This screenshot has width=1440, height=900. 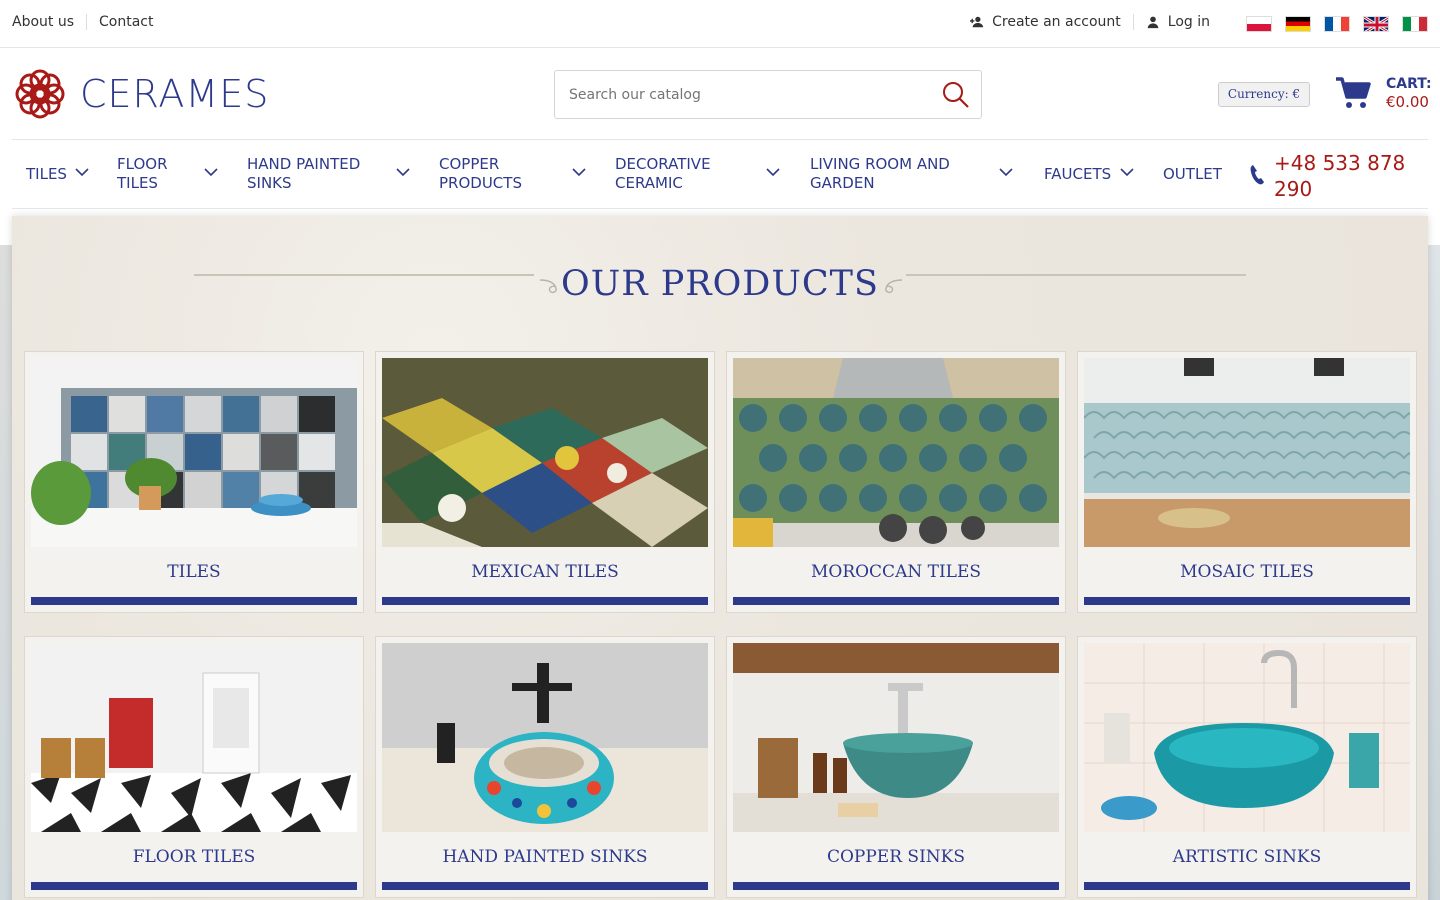 What do you see at coordinates (1353, 92) in the screenshot?
I see `cart-icon` at bounding box center [1353, 92].